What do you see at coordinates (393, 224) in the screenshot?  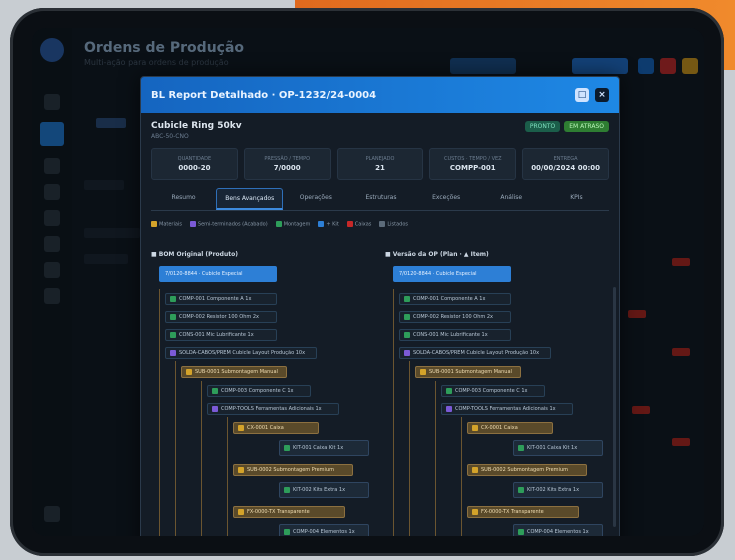 I see `legend-item: Listados` at bounding box center [393, 224].